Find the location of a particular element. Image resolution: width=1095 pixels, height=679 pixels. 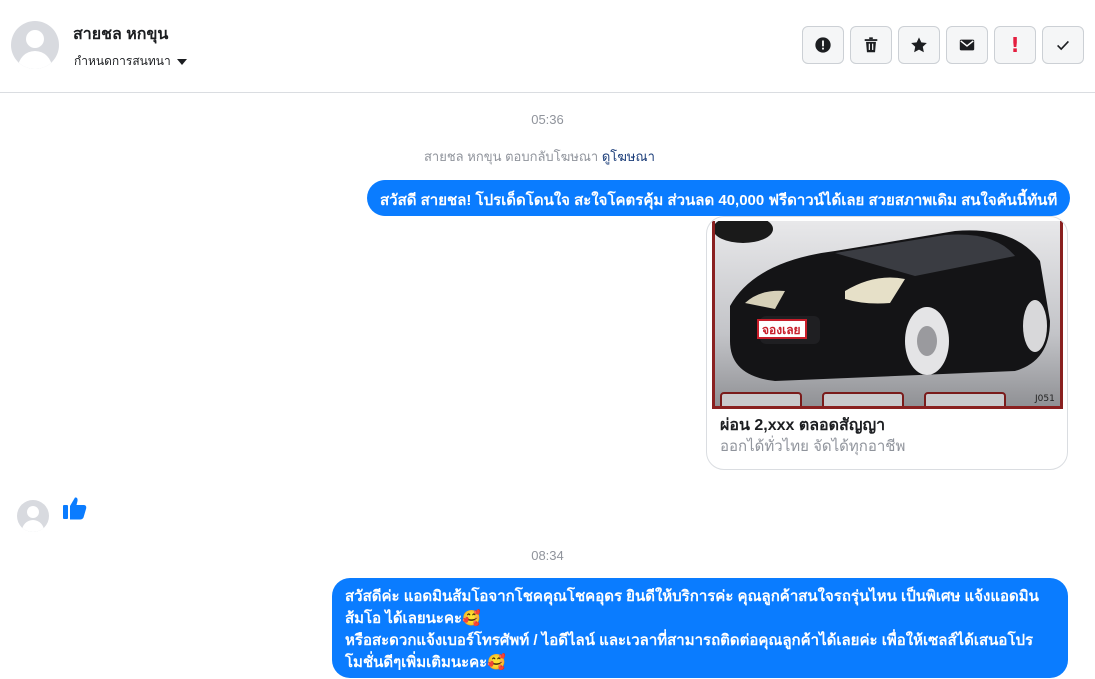

reserve-label: จองเลย is located at coordinates (781, 330).